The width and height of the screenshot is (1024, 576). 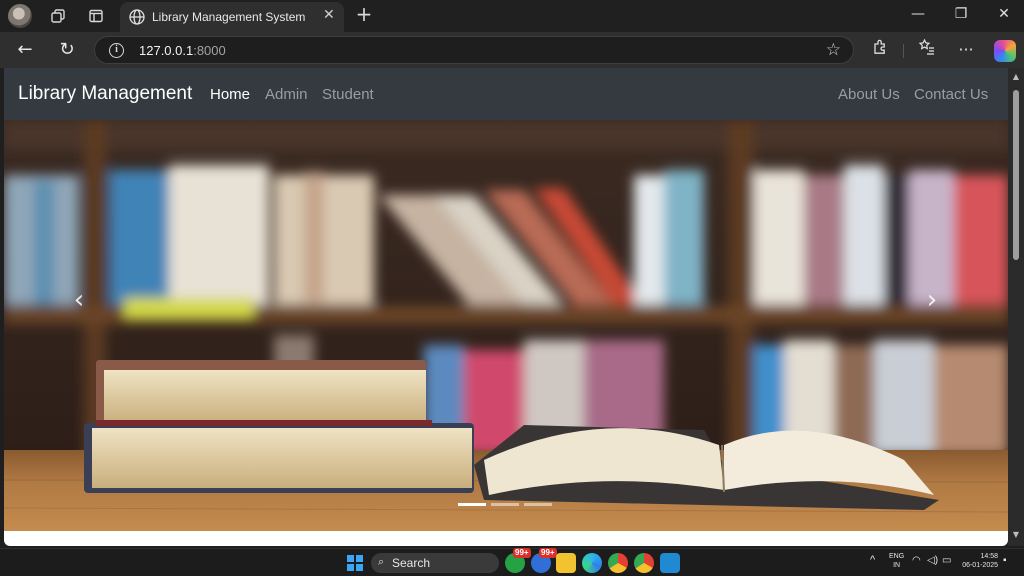 What do you see at coordinates (286, 94) in the screenshot?
I see `nav-admin: Admin` at bounding box center [286, 94].